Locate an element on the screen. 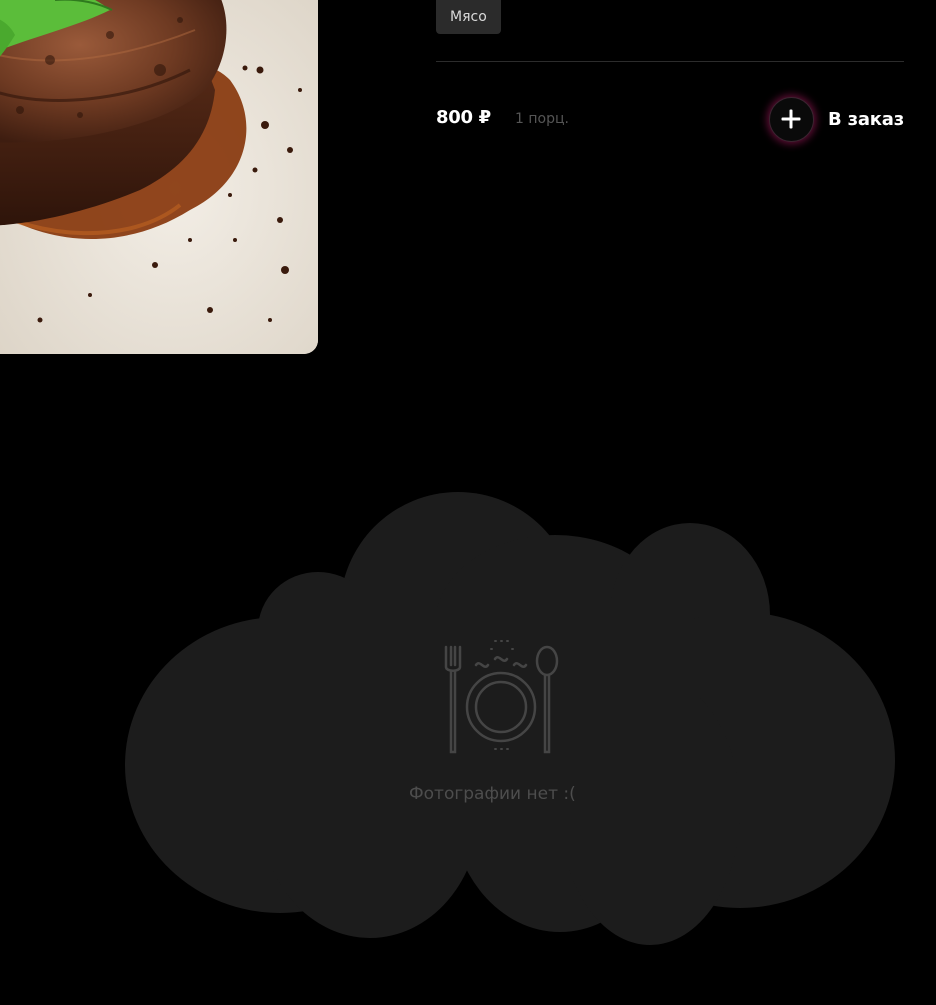  portion-size: 1 порц. is located at coordinates (542, 119).